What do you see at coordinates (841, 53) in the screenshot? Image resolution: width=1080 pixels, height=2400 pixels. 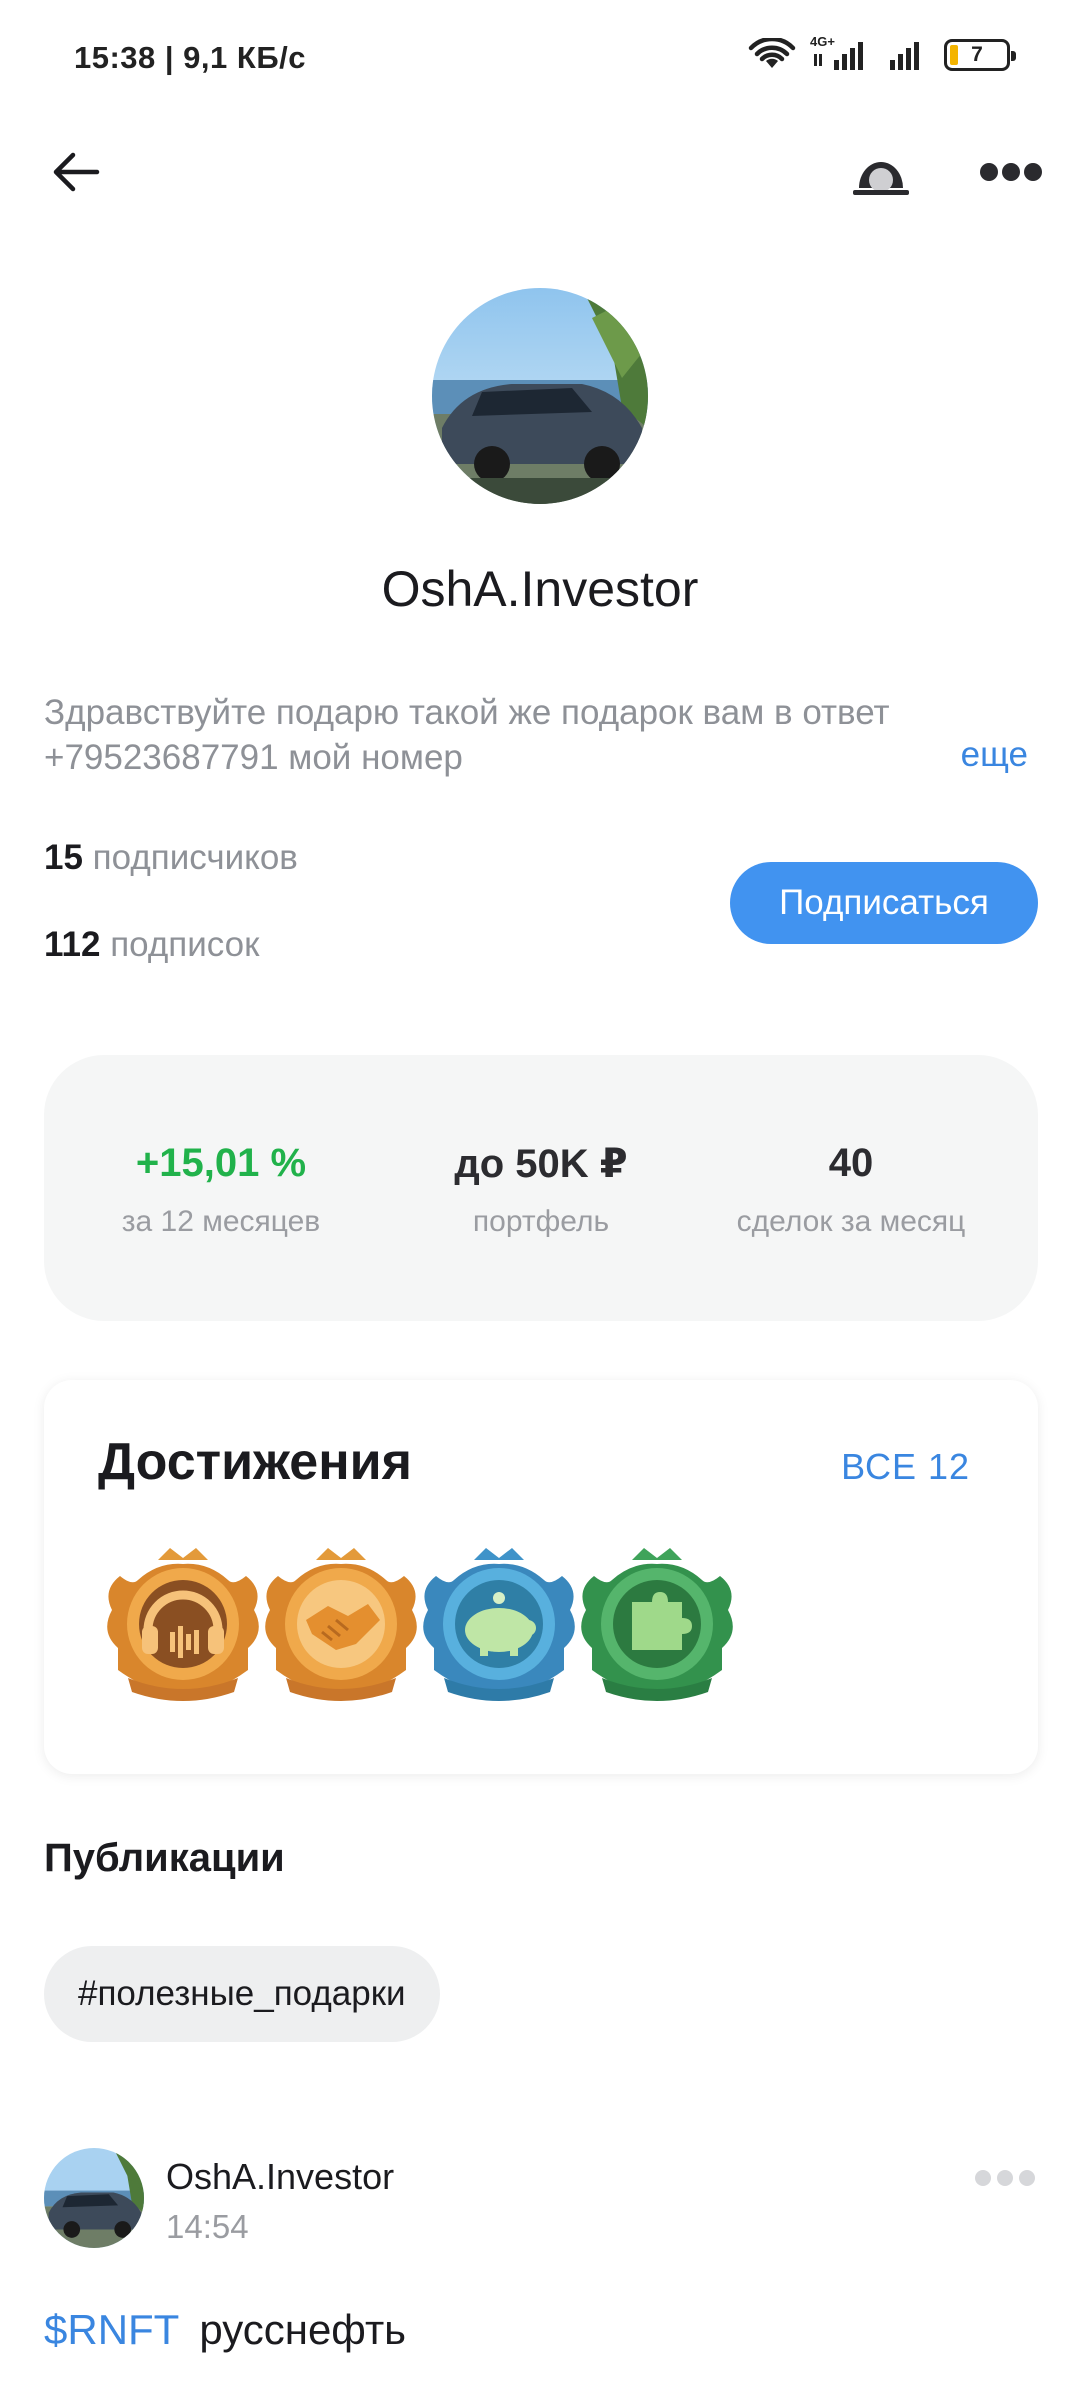 I see `signal-4g-icon: 4G+` at bounding box center [841, 53].